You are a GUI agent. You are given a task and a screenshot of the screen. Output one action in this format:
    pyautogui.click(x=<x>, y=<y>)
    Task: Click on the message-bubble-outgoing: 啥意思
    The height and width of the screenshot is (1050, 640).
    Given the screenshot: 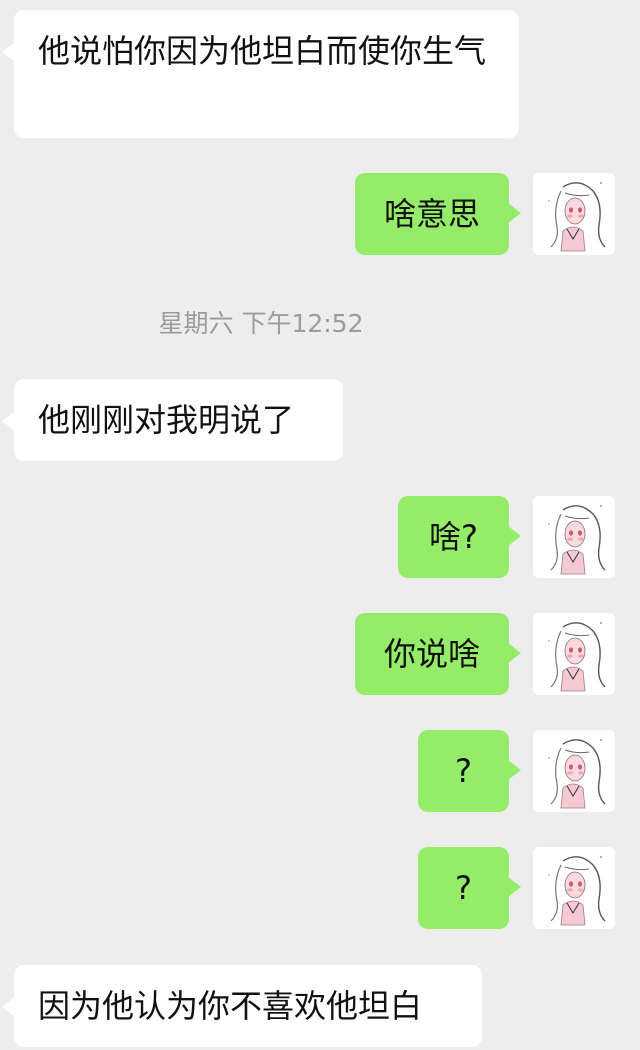 What is the action you would take?
    pyautogui.click(x=438, y=214)
    